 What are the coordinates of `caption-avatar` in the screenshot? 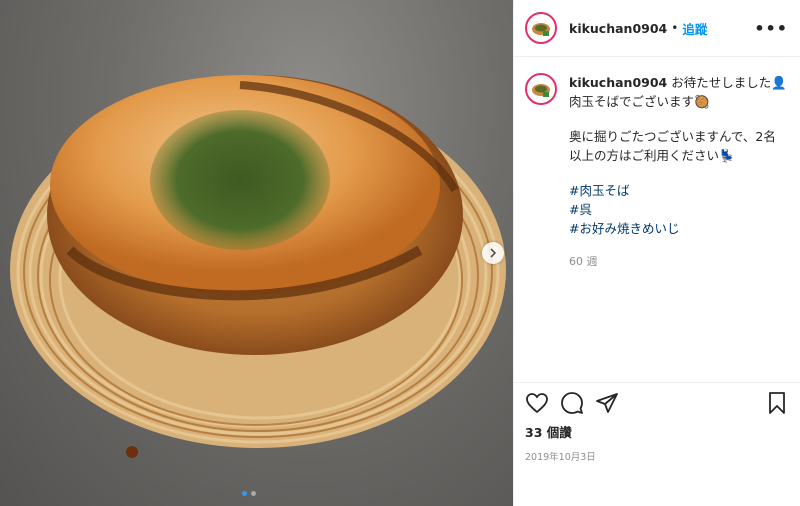 It's located at (541, 89).